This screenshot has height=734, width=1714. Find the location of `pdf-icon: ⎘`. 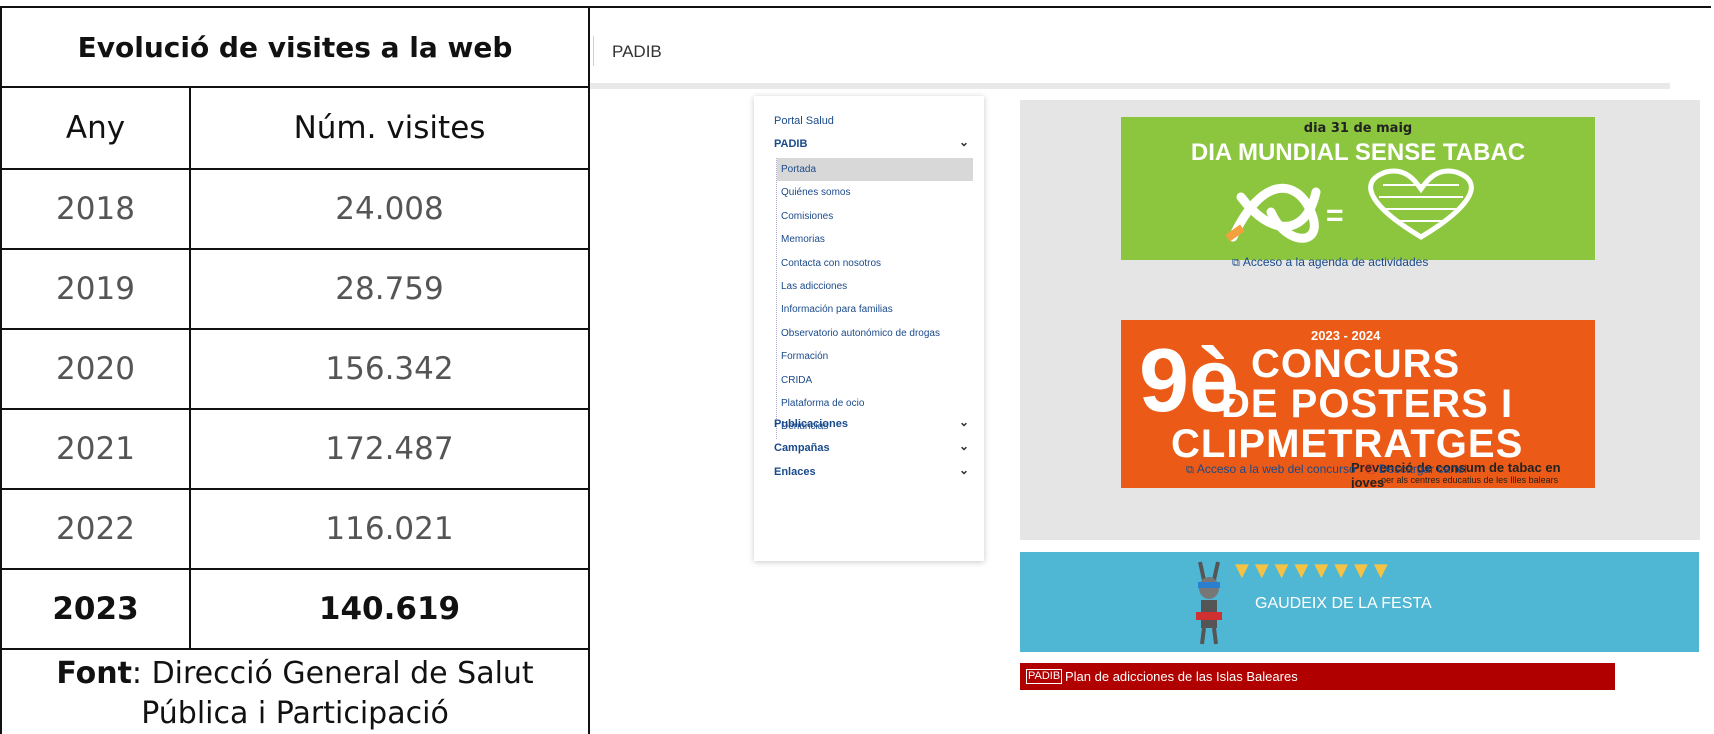

pdf-icon: ⎘ is located at coordinates (1370, 470).